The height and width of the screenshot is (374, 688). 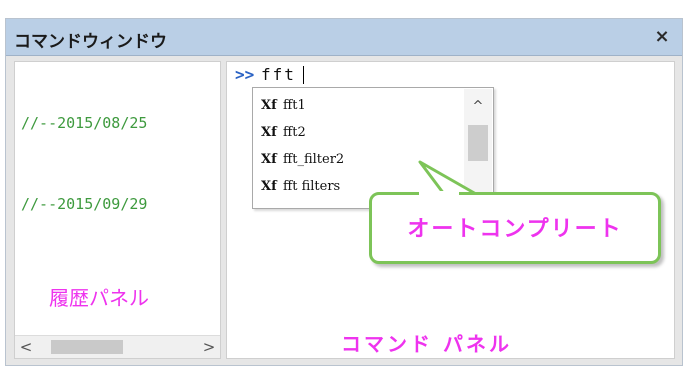 What do you see at coordinates (90, 42) in the screenshot?
I see `window-title: コマンドウィンドウ` at bounding box center [90, 42].